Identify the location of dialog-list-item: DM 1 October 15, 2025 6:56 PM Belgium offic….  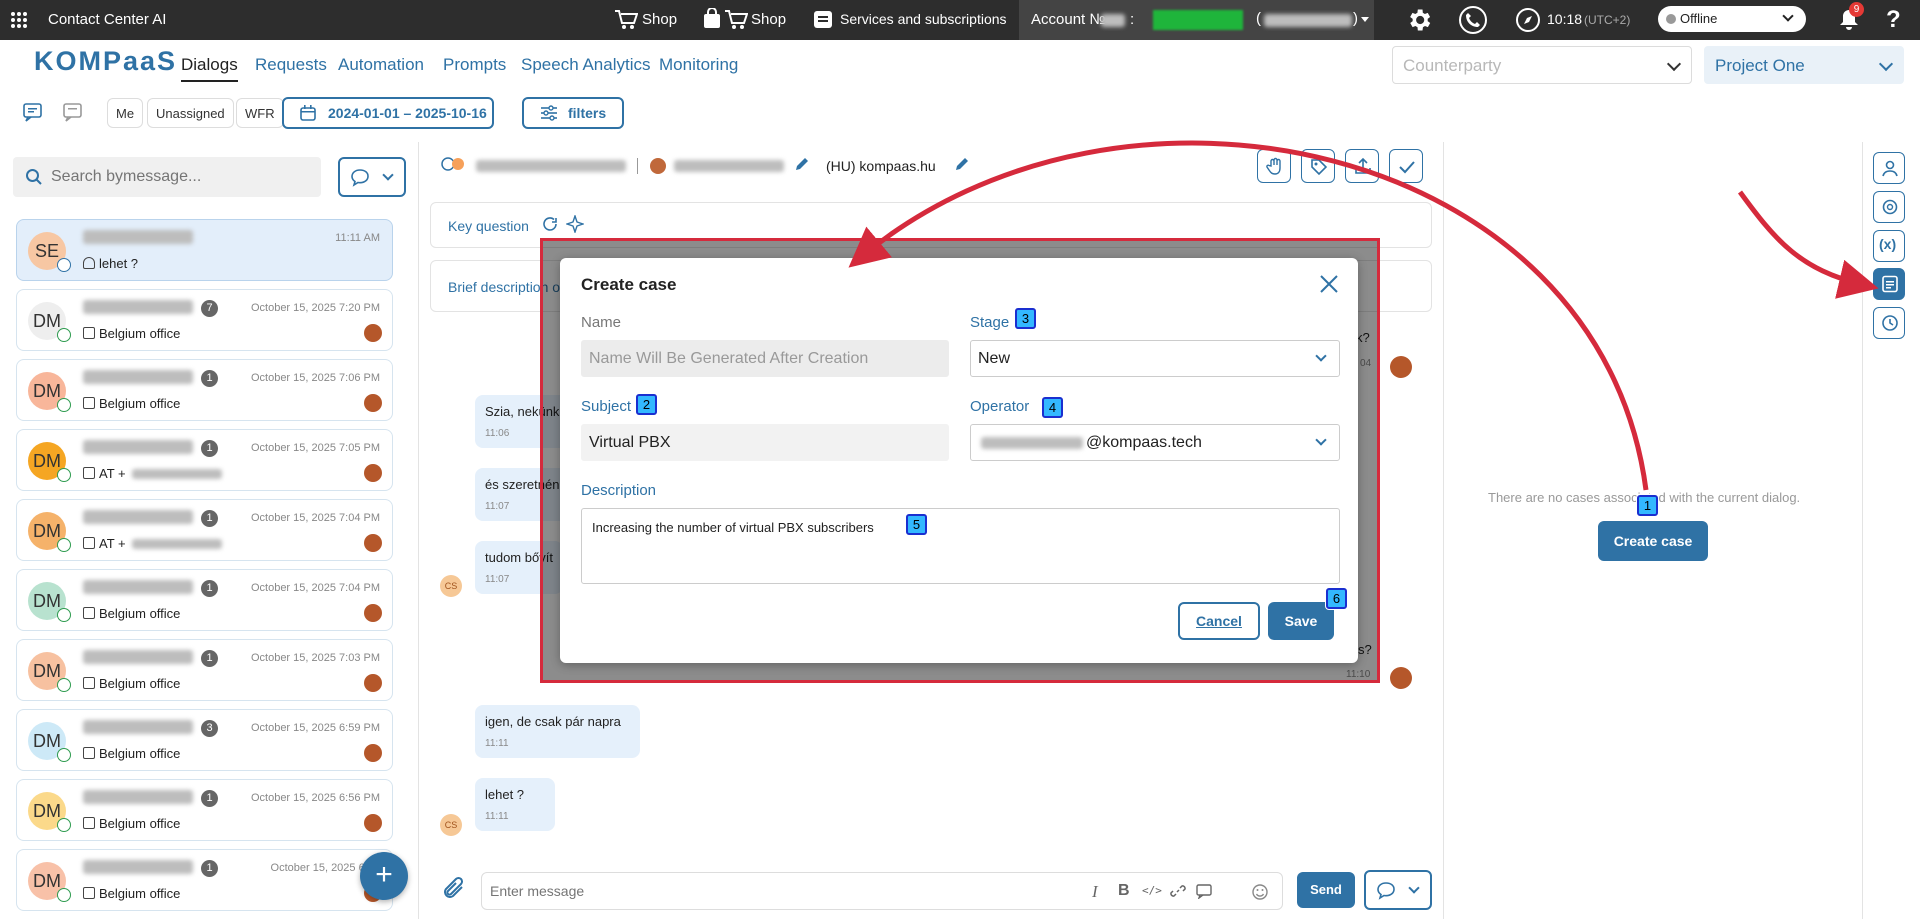
(204, 810).